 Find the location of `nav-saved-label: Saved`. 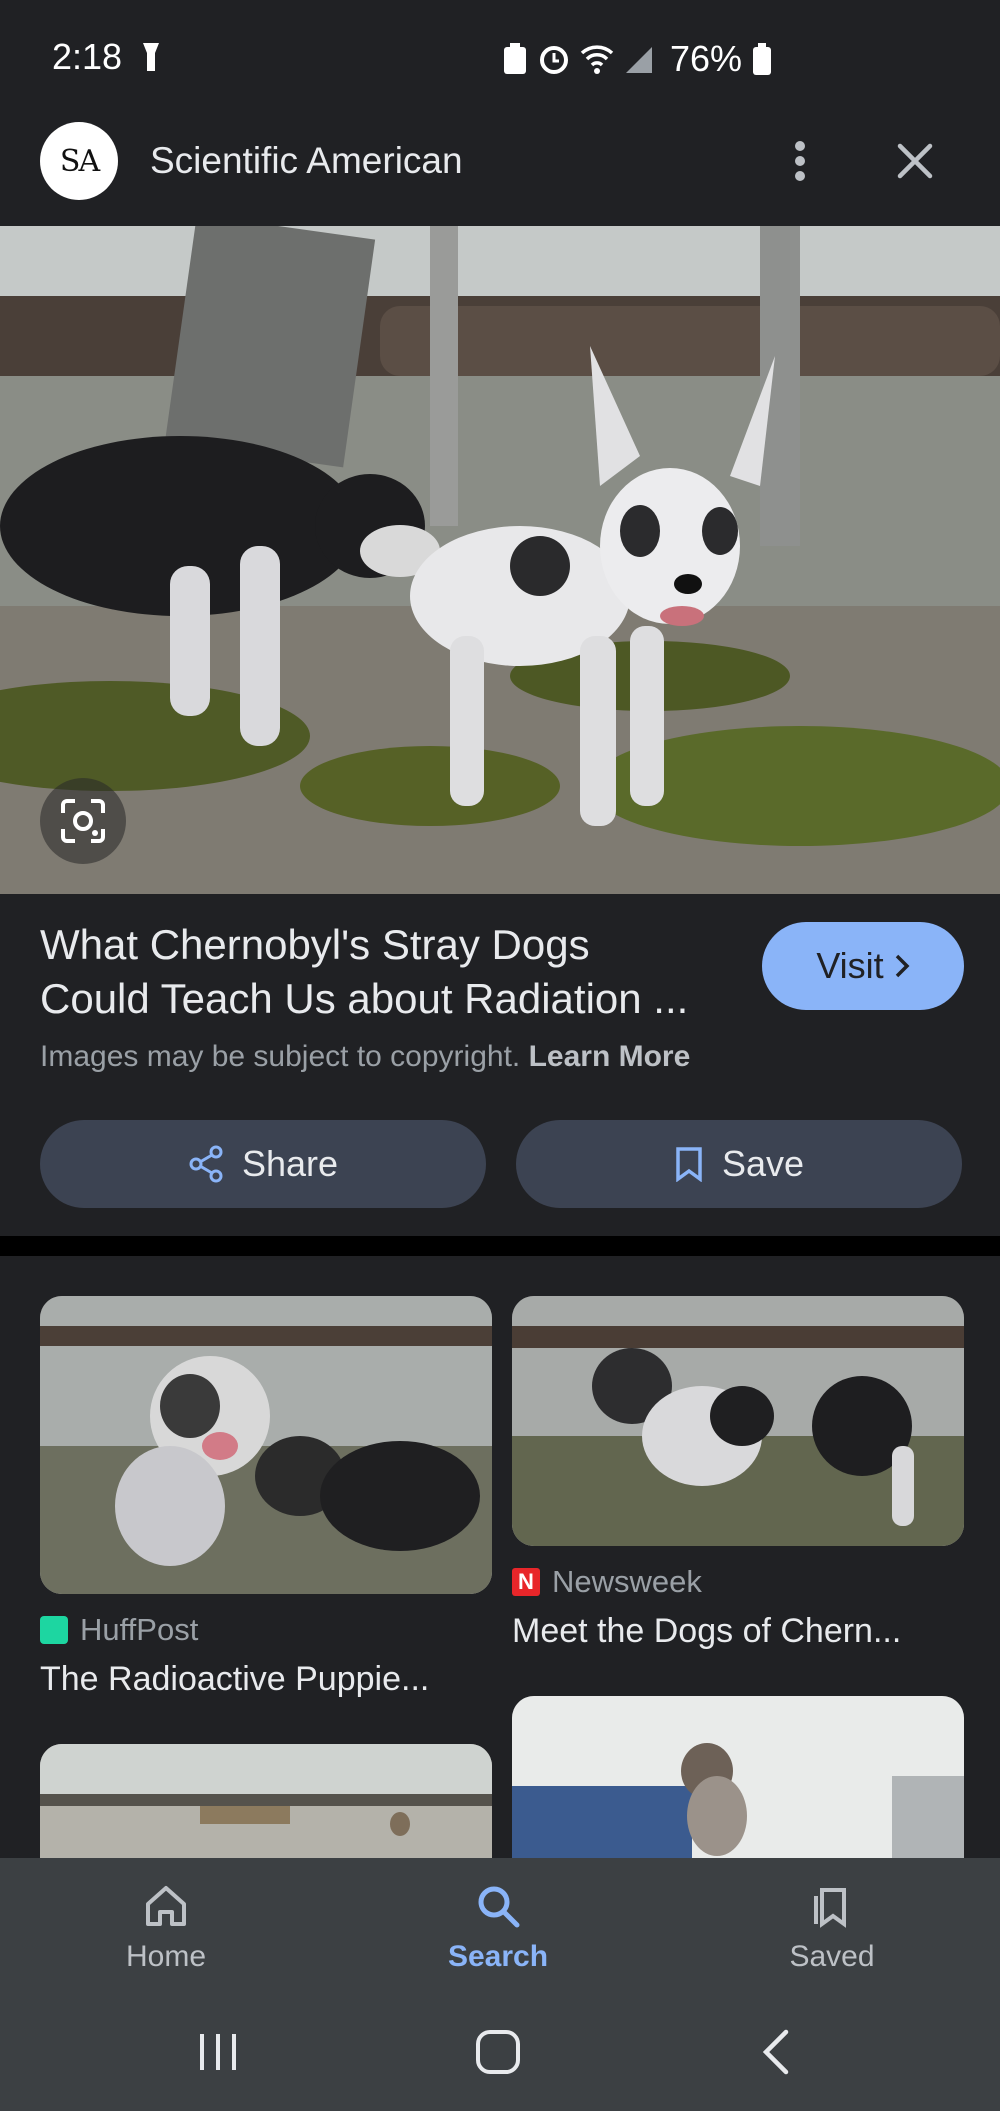

nav-saved-label: Saved is located at coordinates (832, 1956).